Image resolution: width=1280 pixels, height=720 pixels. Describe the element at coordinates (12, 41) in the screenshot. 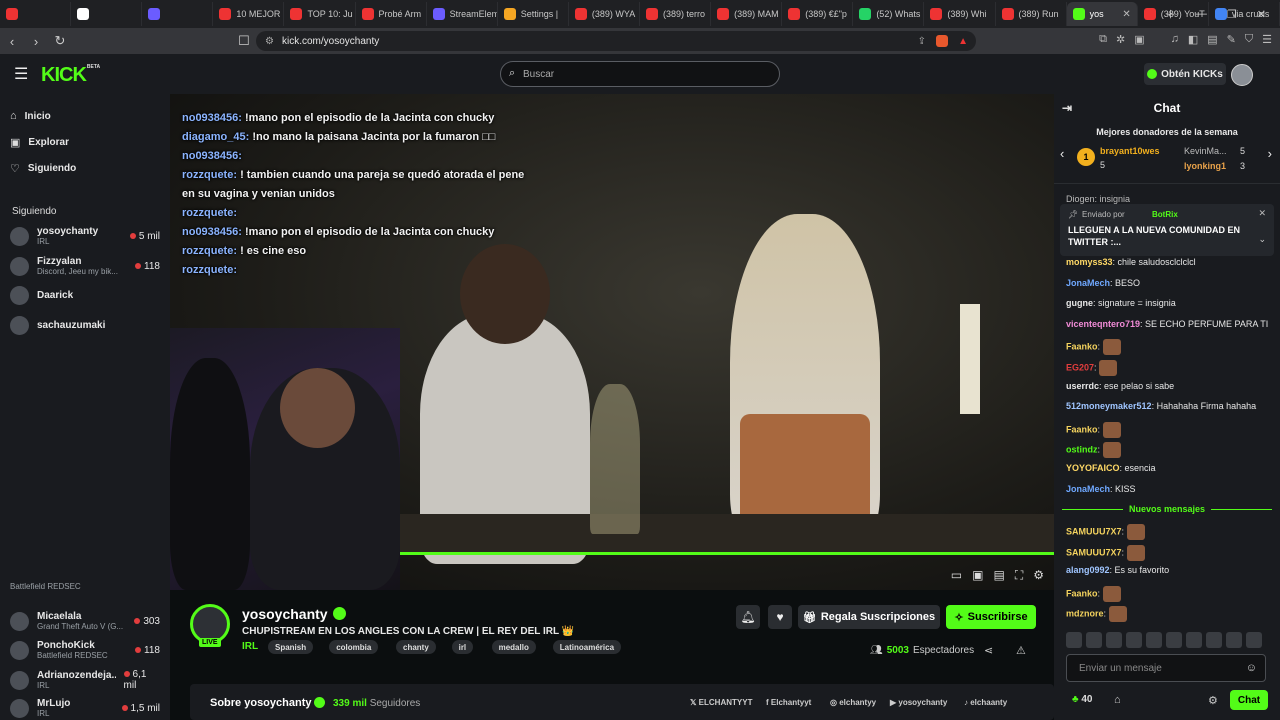

I see `back-icon: ‹` at that location.